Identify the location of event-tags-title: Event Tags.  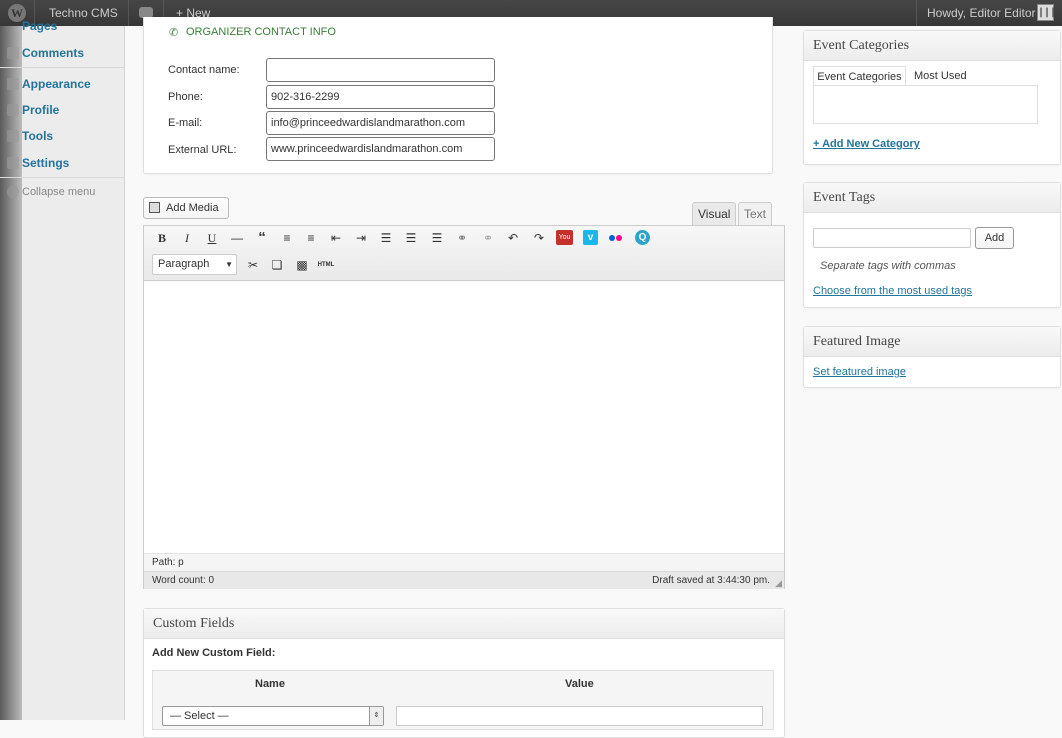
(932, 198).